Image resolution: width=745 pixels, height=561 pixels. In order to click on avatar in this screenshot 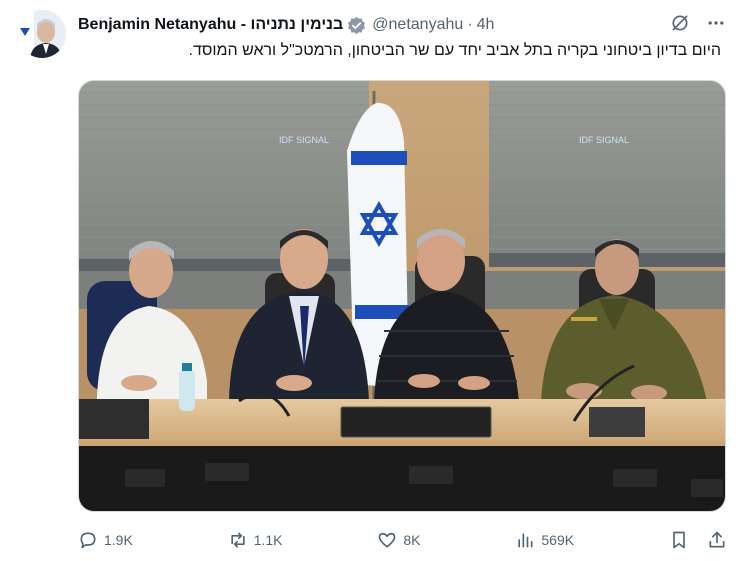, I will do `click(42, 34)`.